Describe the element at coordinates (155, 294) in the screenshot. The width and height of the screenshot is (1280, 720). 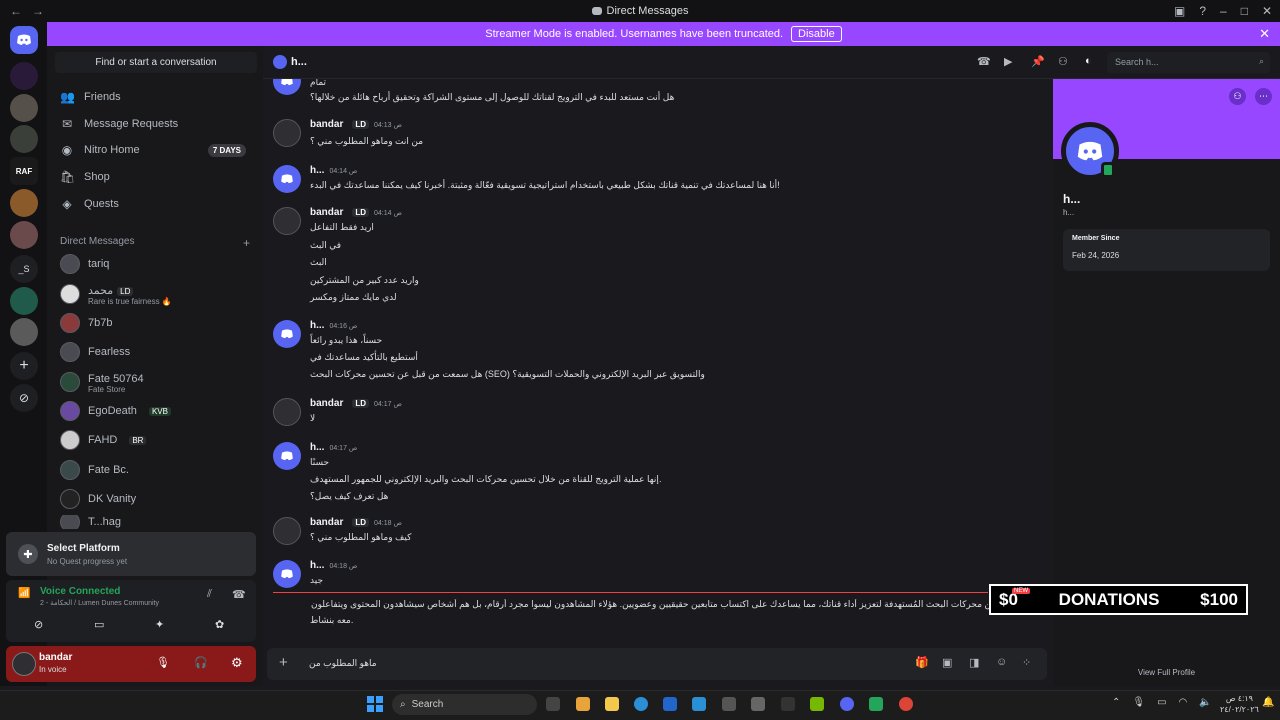
I see `dm-item: محمد LD Rare is true fairness 🔥` at that location.